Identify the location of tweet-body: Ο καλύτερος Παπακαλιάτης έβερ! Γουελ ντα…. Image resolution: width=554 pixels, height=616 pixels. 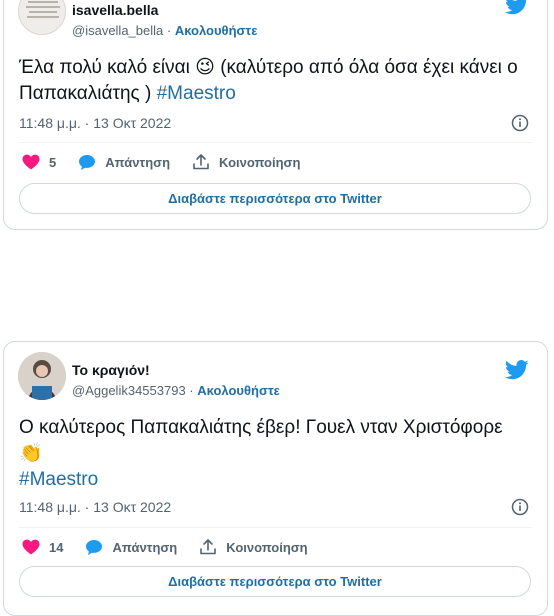
(261, 440).